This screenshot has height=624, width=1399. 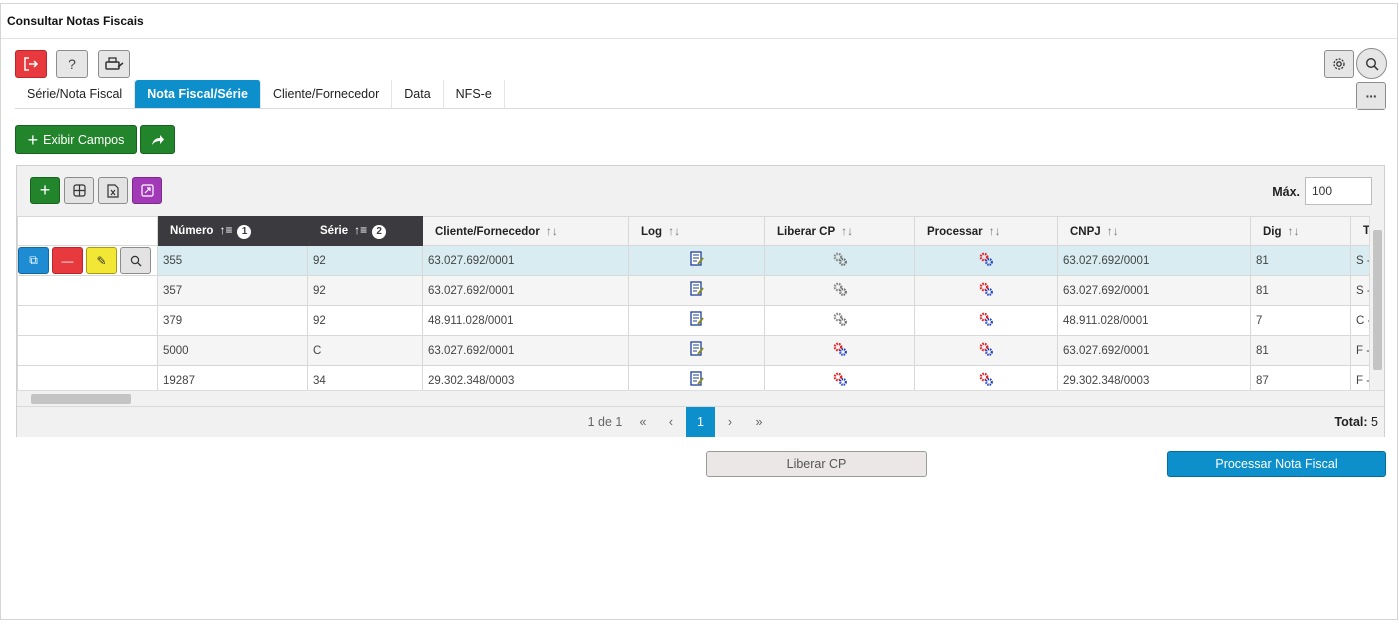 What do you see at coordinates (365, 377) in the screenshot?
I see `cell-serie: 34` at bounding box center [365, 377].